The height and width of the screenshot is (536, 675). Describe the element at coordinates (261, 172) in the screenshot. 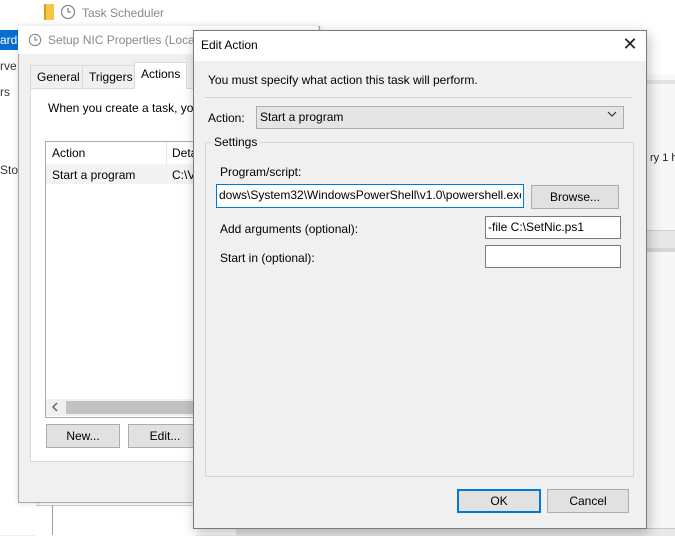

I see `program-script-label: Program/script:` at that location.